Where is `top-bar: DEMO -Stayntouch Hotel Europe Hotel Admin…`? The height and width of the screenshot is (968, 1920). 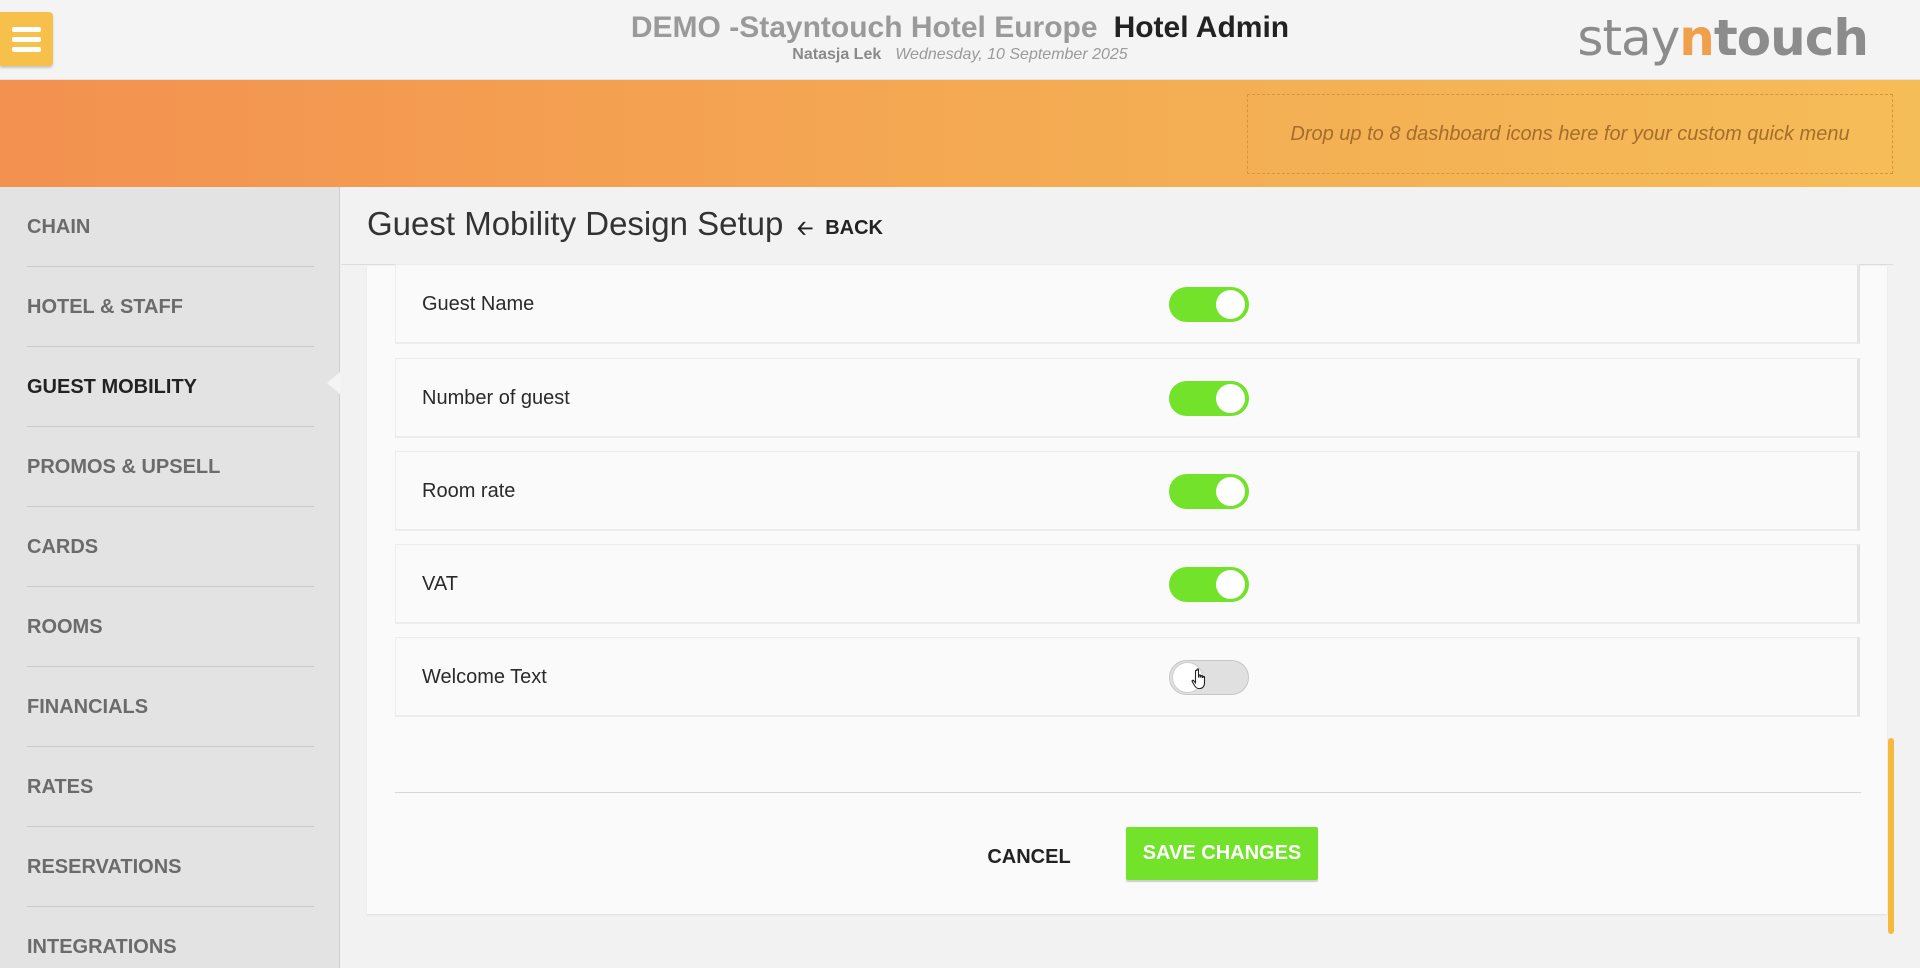
top-bar: DEMO -Stayntouch Hotel Europe Hotel Admin… is located at coordinates (960, 40).